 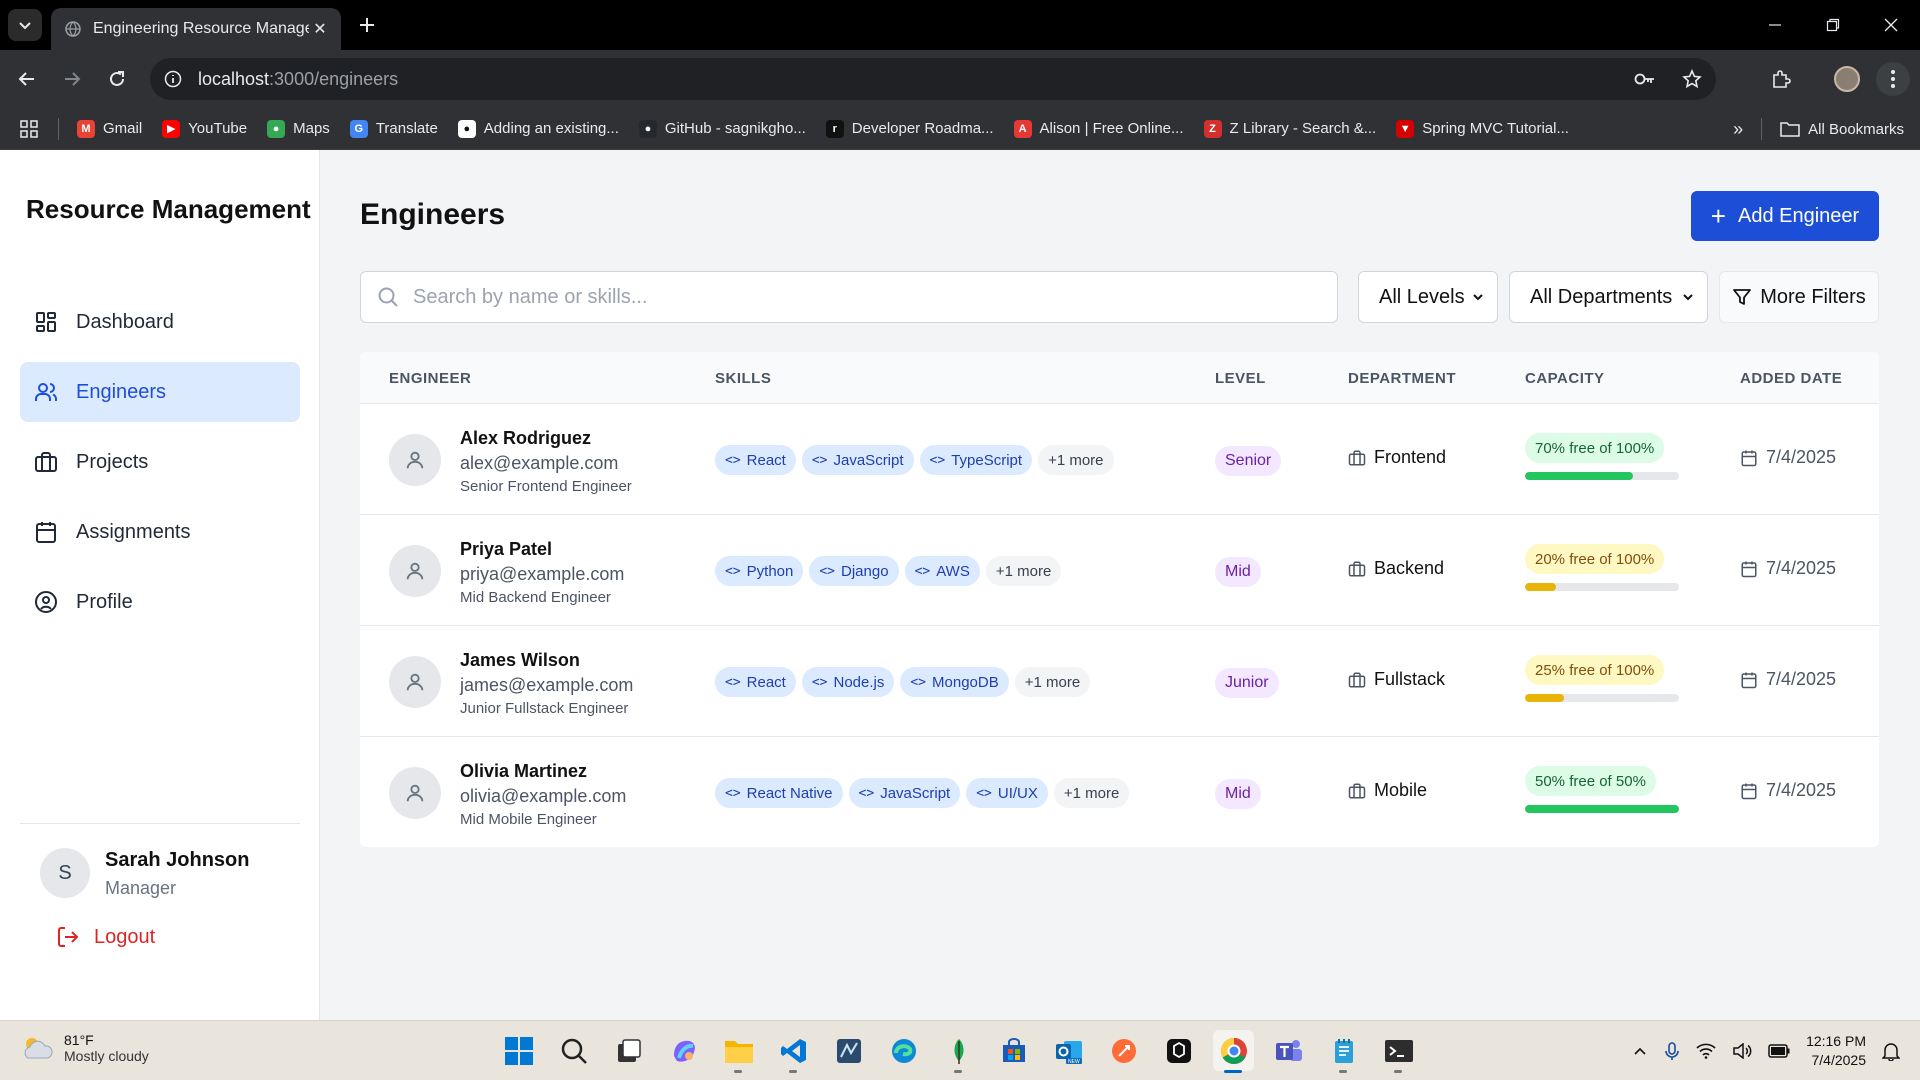 What do you see at coordinates (1233, 1051) in the screenshot?
I see `taskbar-chrome` at bounding box center [1233, 1051].